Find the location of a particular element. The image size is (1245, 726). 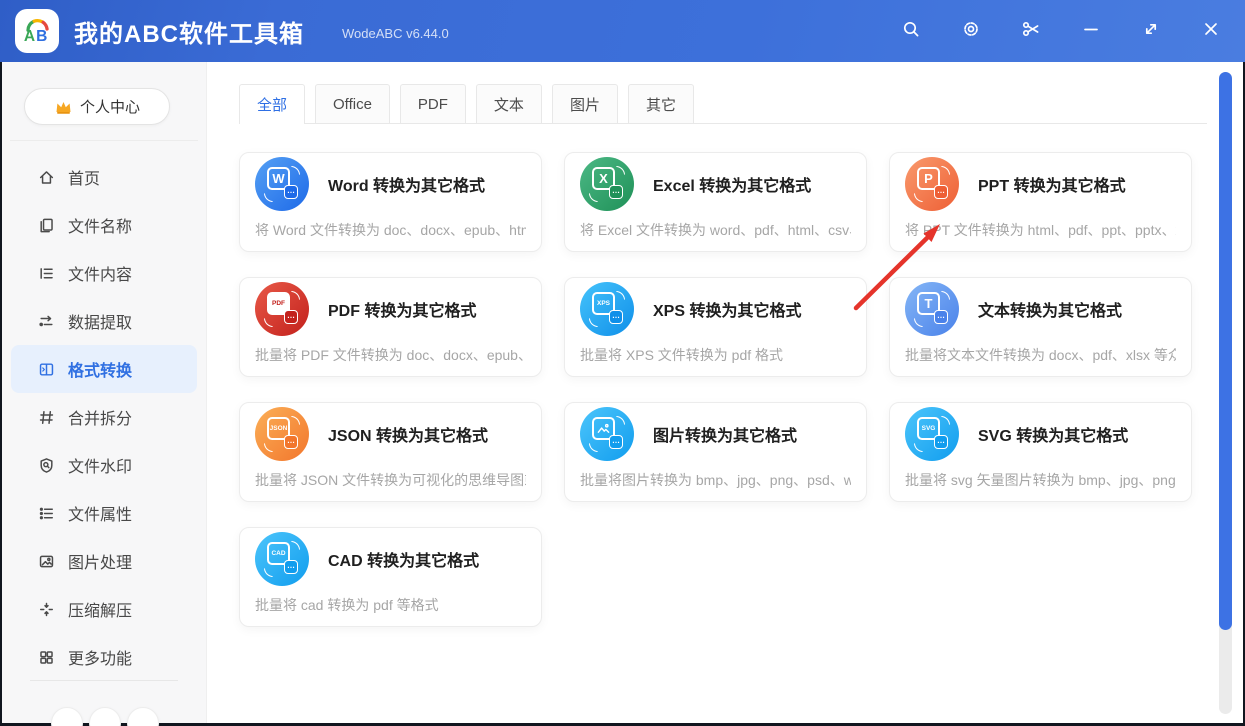

tab-pdf: PDF is located at coordinates (432, 103).